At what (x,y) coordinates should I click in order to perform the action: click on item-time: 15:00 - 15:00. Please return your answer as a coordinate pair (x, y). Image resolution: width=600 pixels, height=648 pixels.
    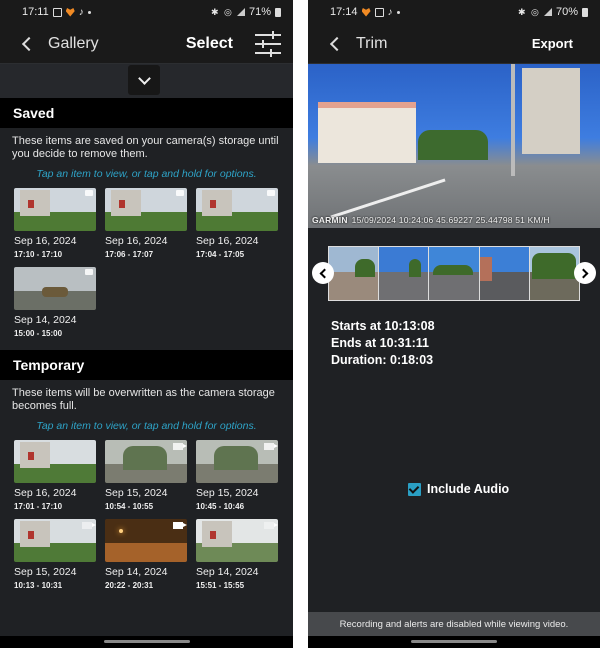
    Looking at the image, I should click on (38, 333).